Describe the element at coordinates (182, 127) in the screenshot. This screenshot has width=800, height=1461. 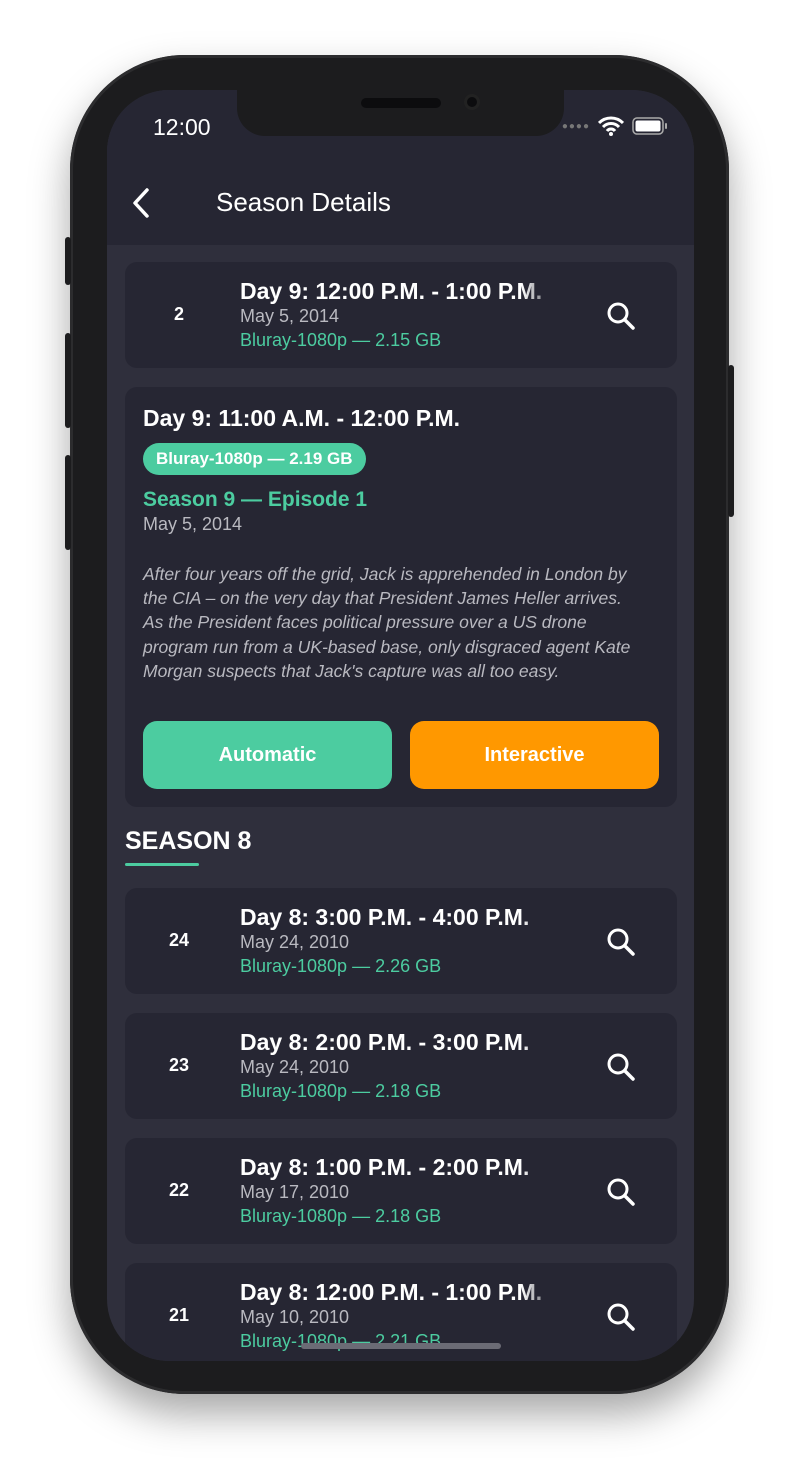
I see `status-time: 12:00` at that location.